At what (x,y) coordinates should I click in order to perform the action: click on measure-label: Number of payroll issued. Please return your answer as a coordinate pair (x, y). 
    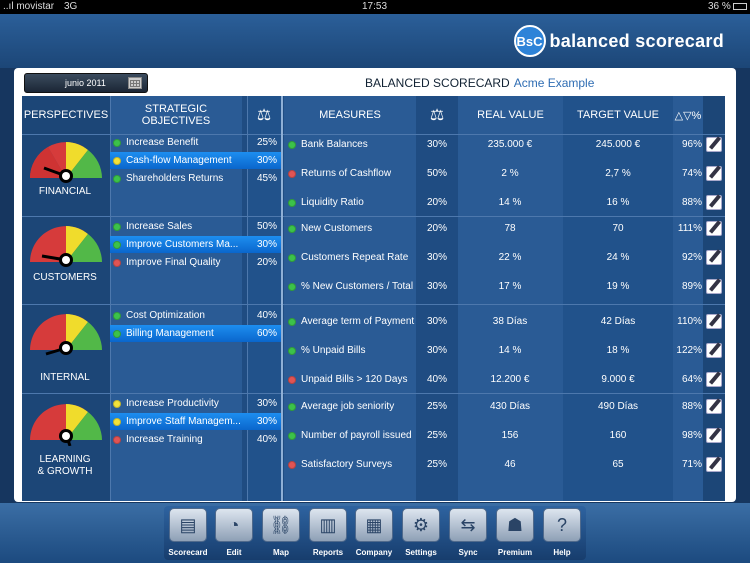
    Looking at the image, I should click on (356, 435).